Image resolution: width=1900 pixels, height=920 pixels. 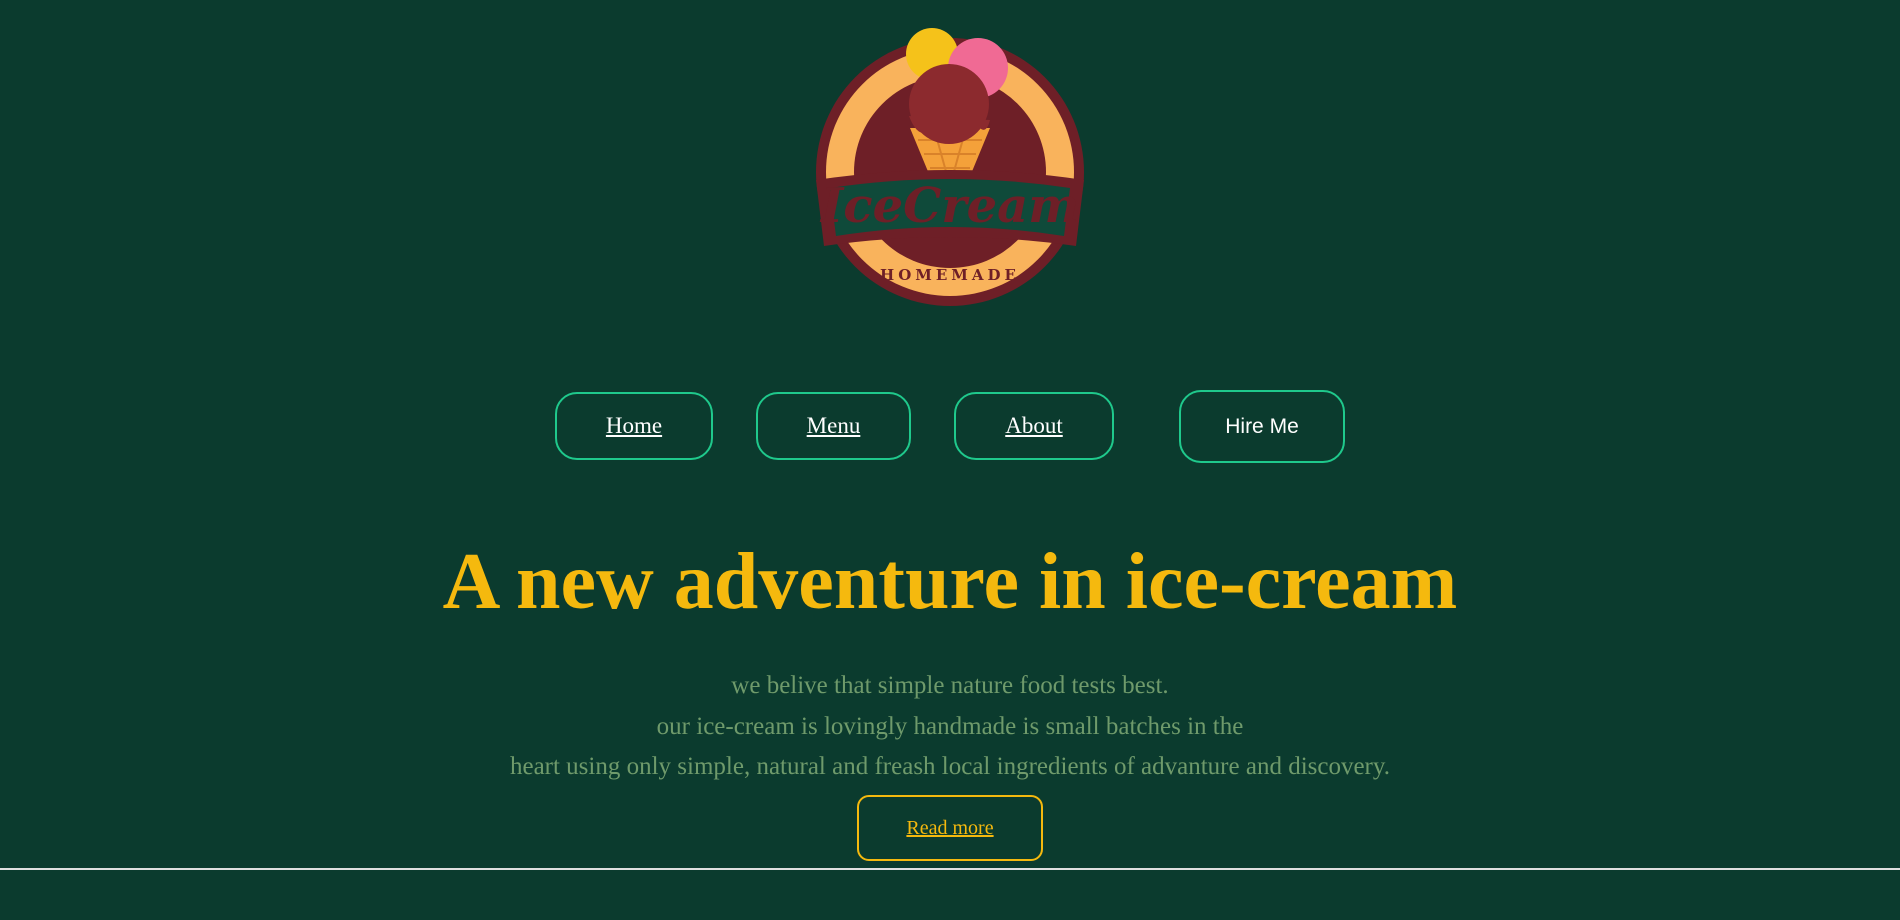 What do you see at coordinates (1262, 426) in the screenshot?
I see `hire-me-button: Hire Me` at bounding box center [1262, 426].